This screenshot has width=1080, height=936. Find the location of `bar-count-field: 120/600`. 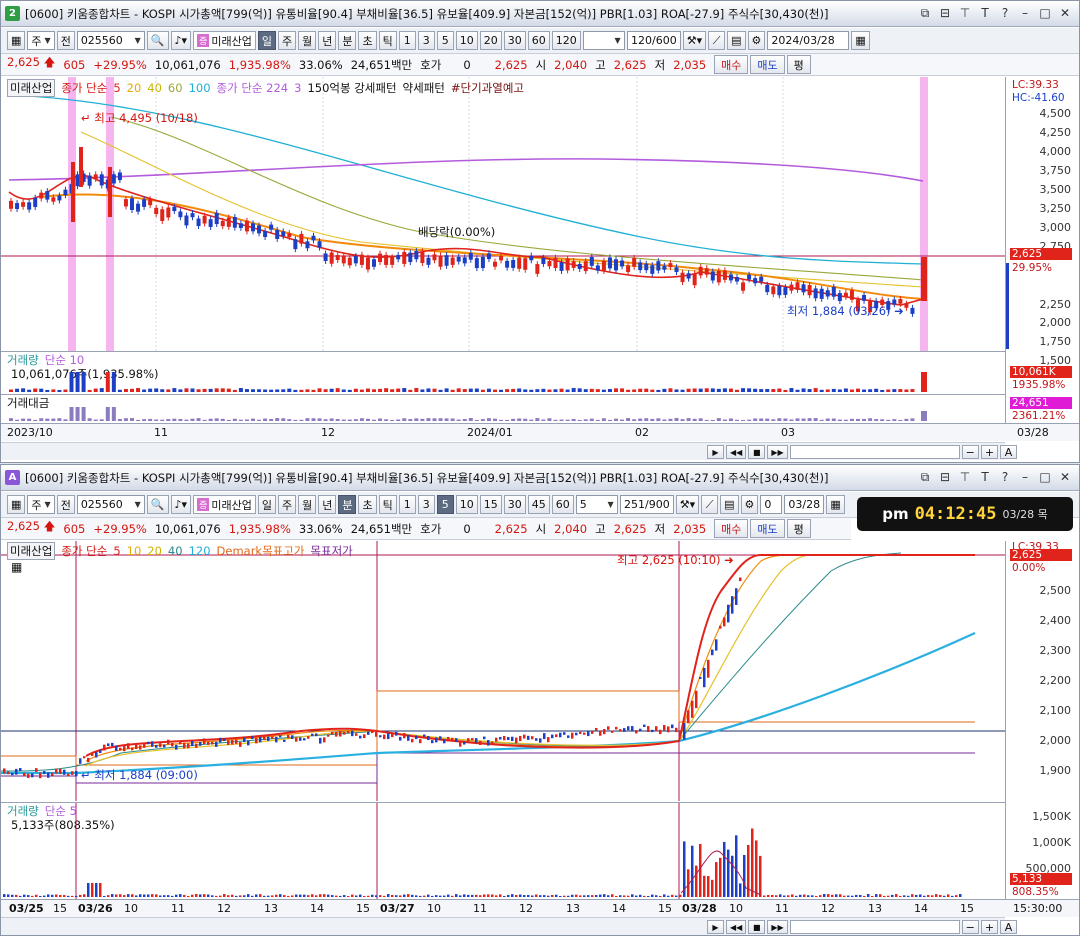

bar-count-field: 120/600 is located at coordinates (653, 40).